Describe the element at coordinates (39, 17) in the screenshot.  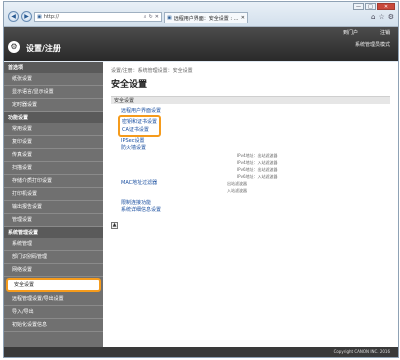
I see `page-icon: ▣` at that location.